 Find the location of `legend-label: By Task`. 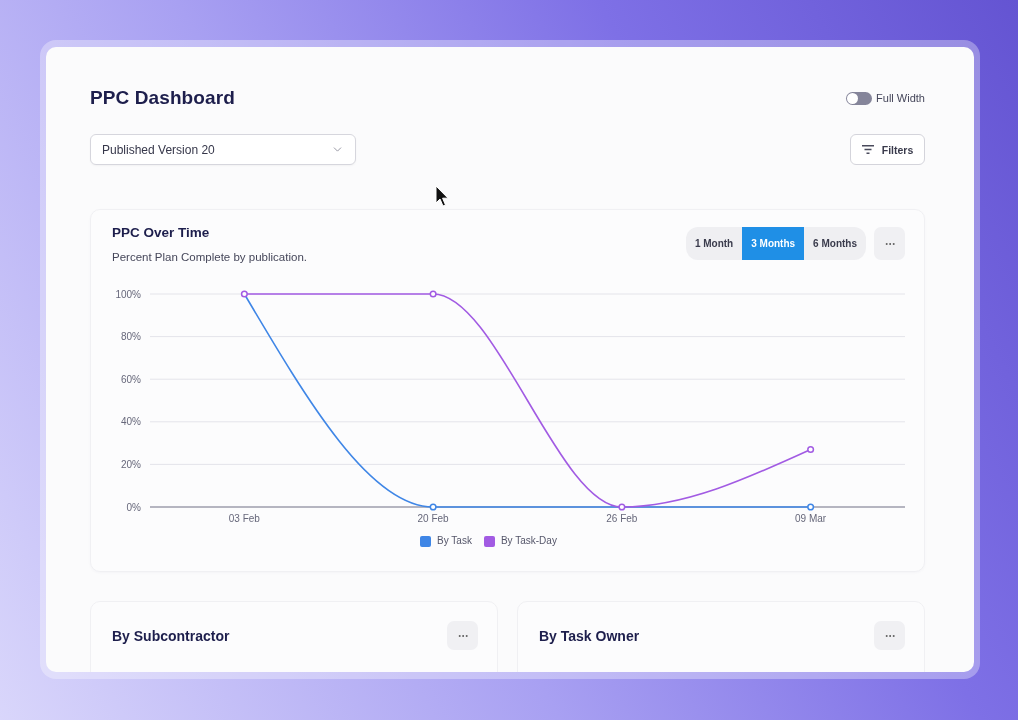

legend-label: By Task is located at coordinates (454, 541).